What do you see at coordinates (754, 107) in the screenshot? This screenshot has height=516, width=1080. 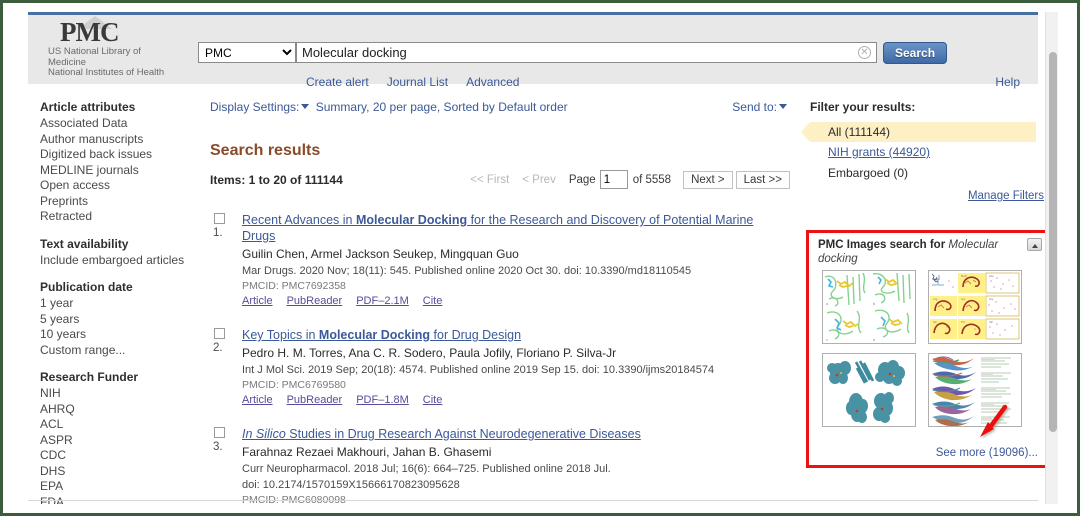 I see `send-to-label: Send to:` at bounding box center [754, 107].